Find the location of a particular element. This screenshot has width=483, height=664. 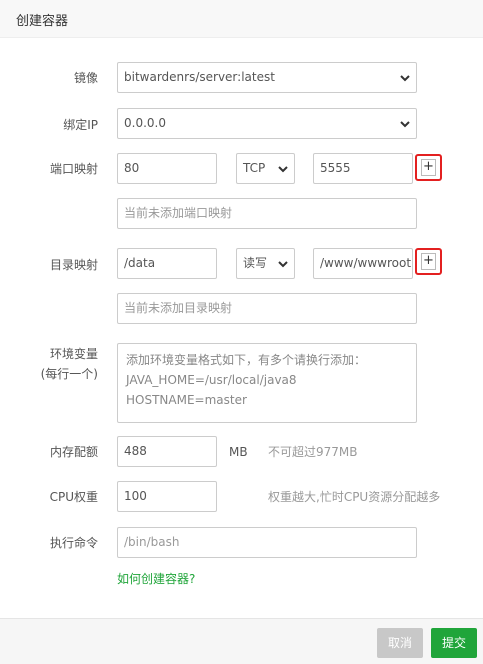

mount-mode-select: 读写 is located at coordinates (265, 263).